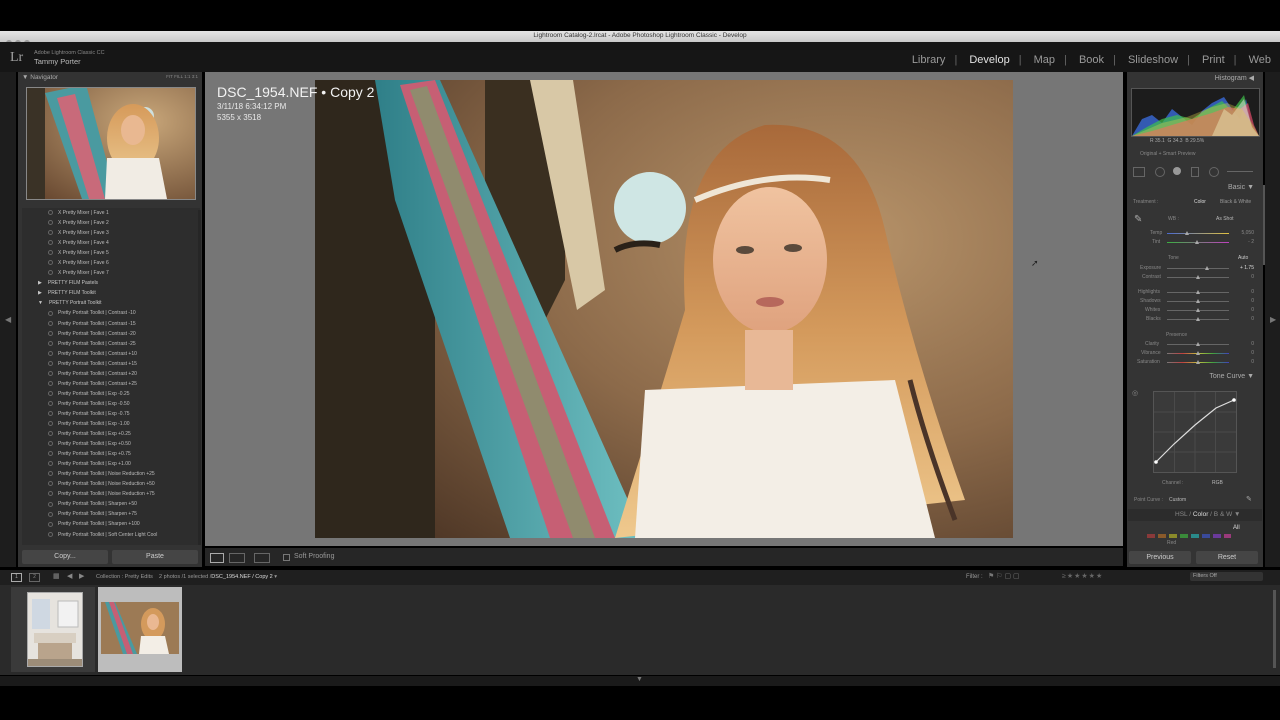  Describe the element at coordinates (169, 76) in the screenshot. I see `zoom-fit: FIT` at that location.